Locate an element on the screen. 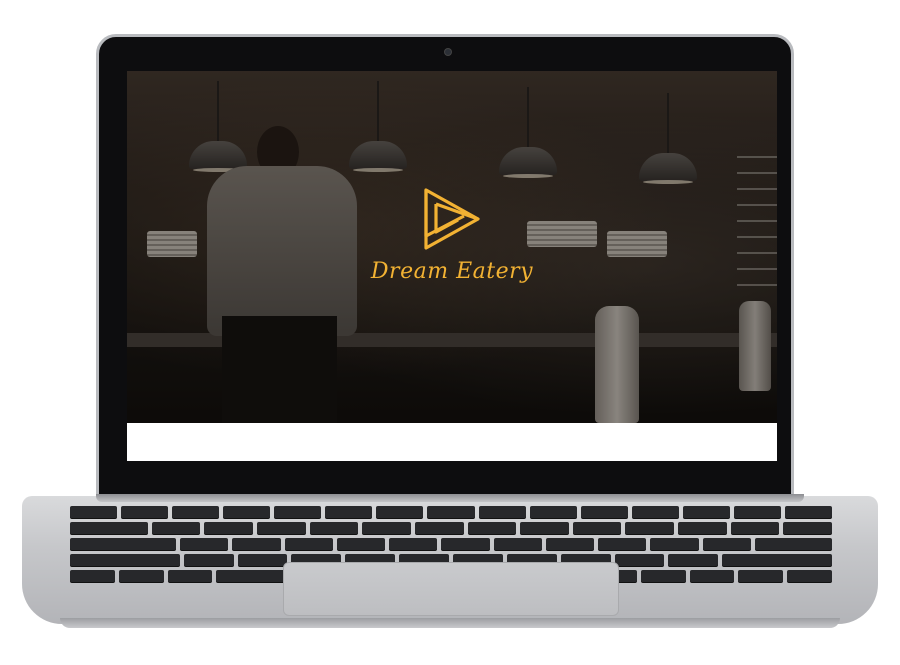 Image resolution: width=900 pixels, height=665 pixels. kitchen-rack is located at coordinates (757, 226).